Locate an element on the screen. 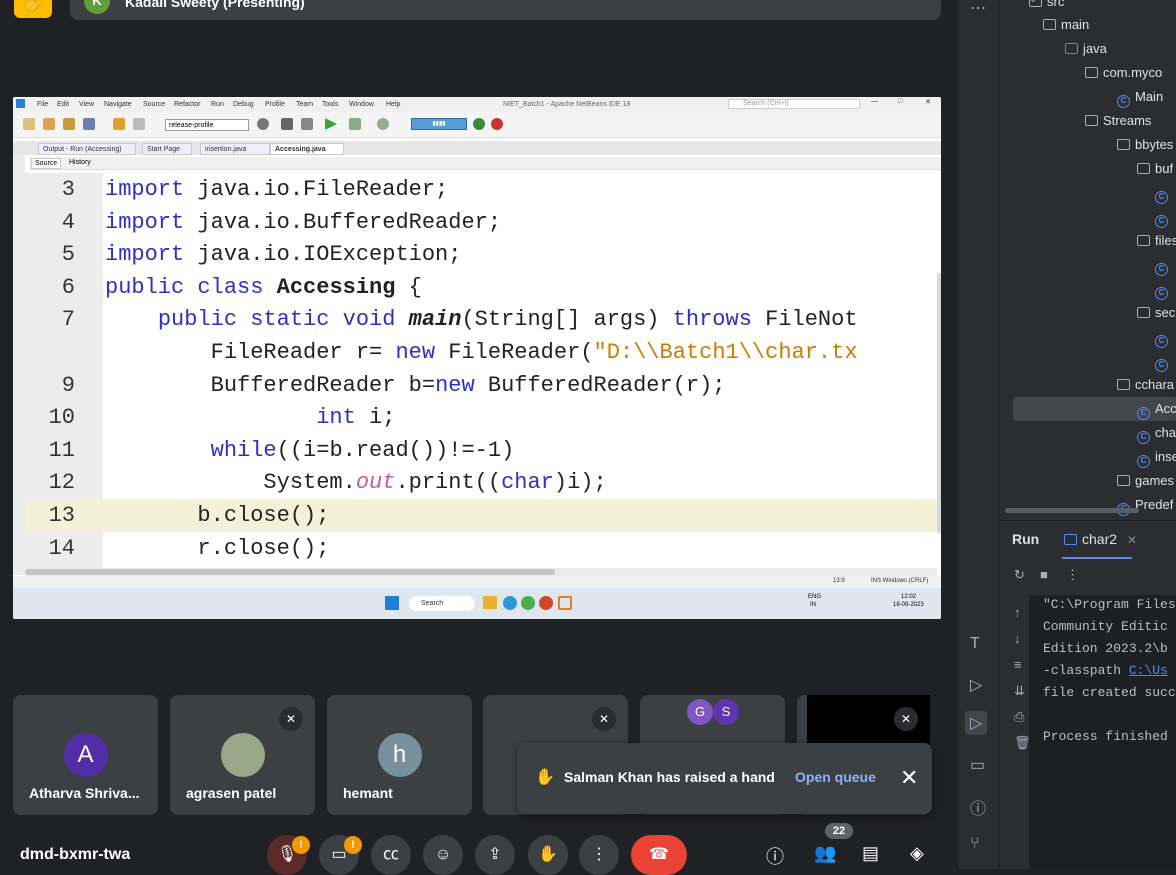 This screenshot has width=1176, height=875. open-queue-button: Open queue is located at coordinates (835, 777).